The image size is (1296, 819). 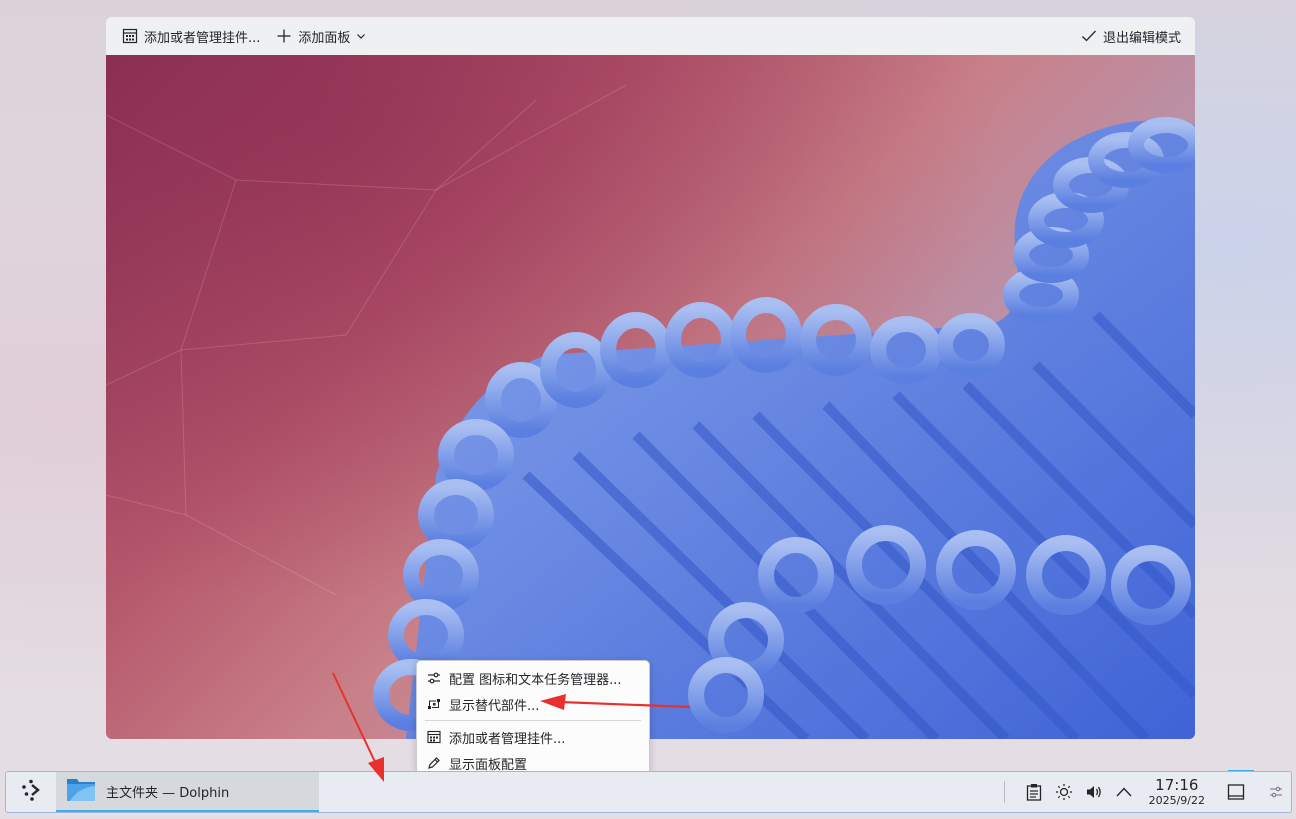 I want to click on system-tray: 17:16 2025/9/22, so click(x=1147, y=791).